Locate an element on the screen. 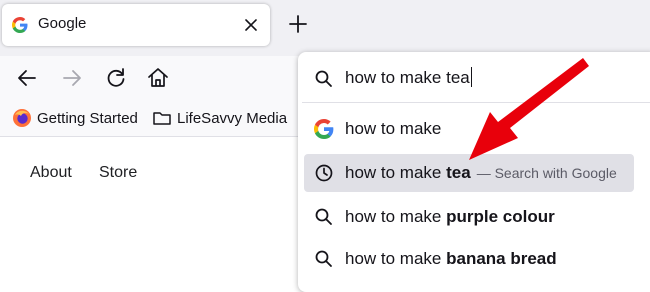  suggestion-row: how to make is located at coordinates (469, 129).